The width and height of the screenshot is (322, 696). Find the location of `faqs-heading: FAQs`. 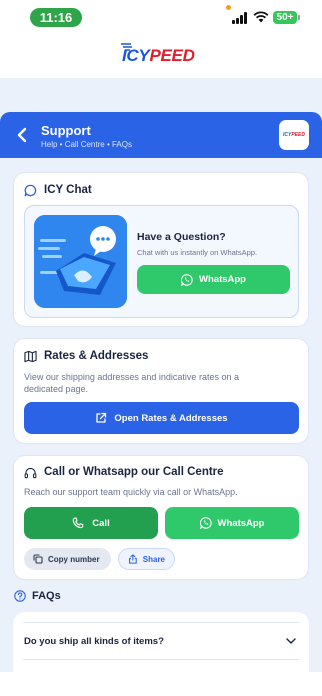

faqs-heading: FAQs is located at coordinates (37, 596).